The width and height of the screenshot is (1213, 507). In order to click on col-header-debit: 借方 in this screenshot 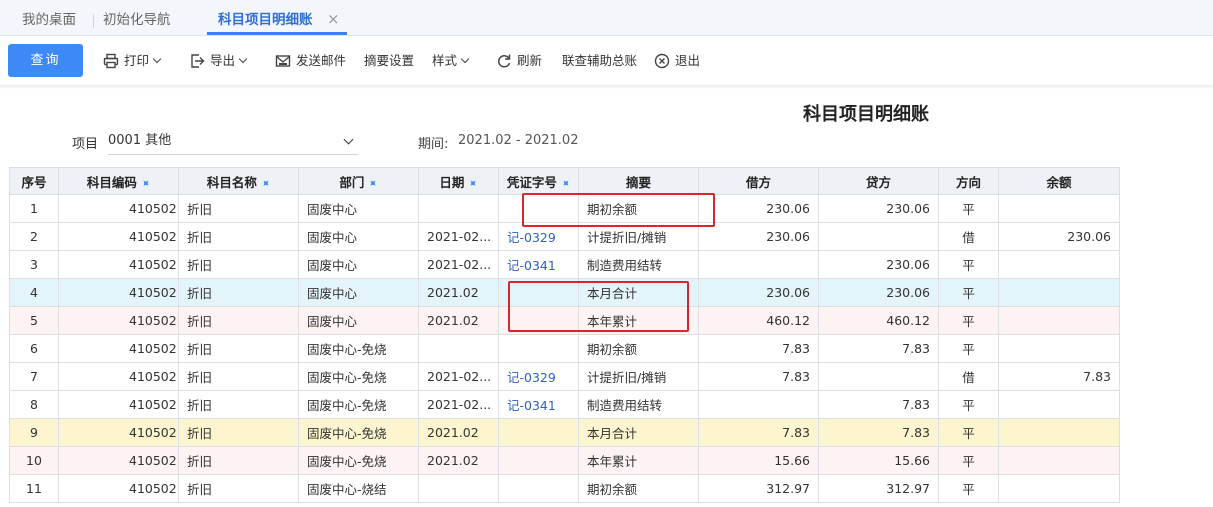, I will do `click(758, 181)`.